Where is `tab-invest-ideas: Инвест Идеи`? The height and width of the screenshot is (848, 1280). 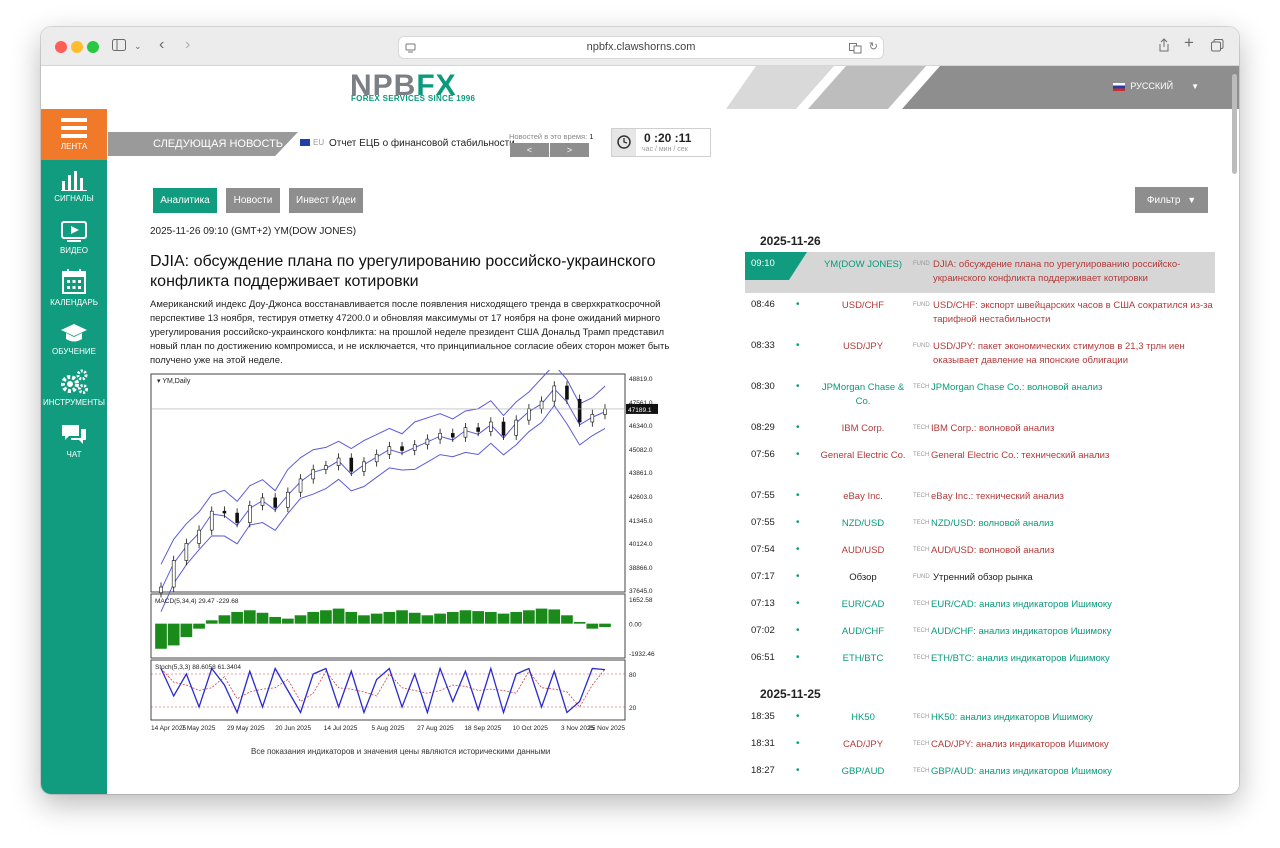
tab-invest-ideas: Инвест Идеи is located at coordinates (326, 200).